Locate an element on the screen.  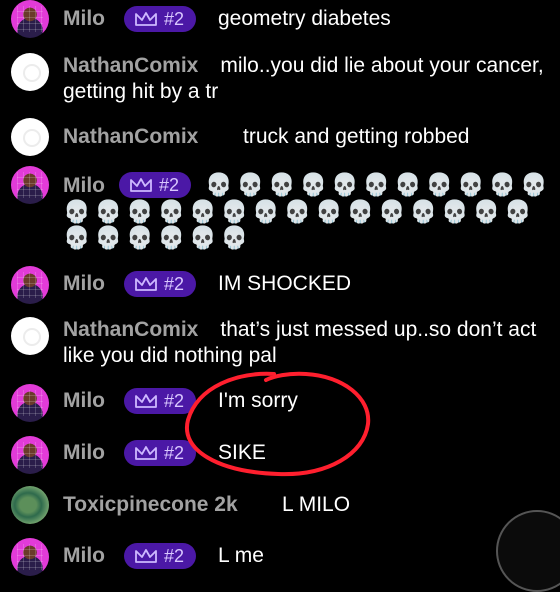
message-text: L MILO is located at coordinates (316, 504).